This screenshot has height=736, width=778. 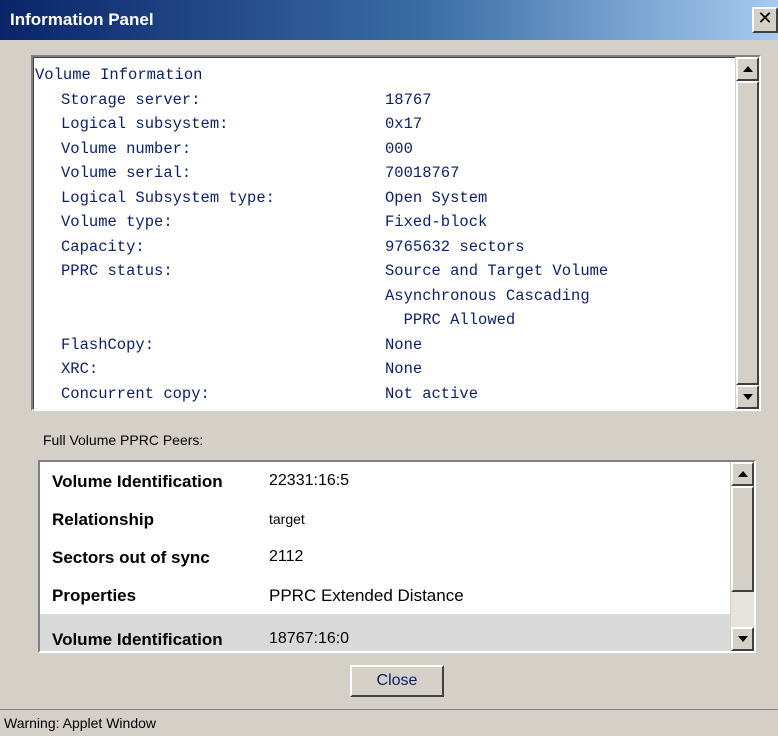 I want to click on table-row: Properties PPRC Extended Distance, so click(x=385, y=595).